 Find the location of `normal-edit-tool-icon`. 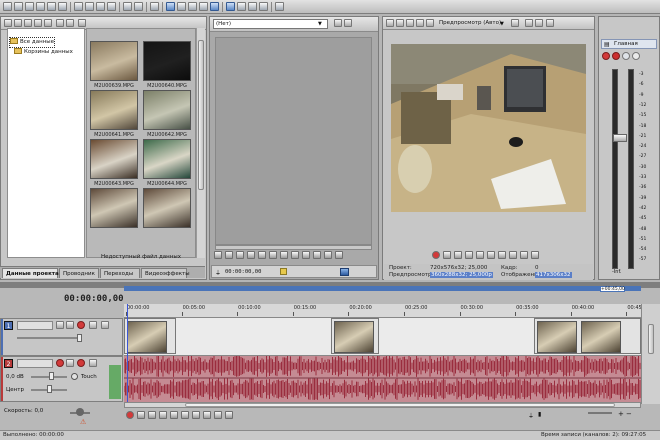

normal-edit-tool-icon is located at coordinates (170, 6).